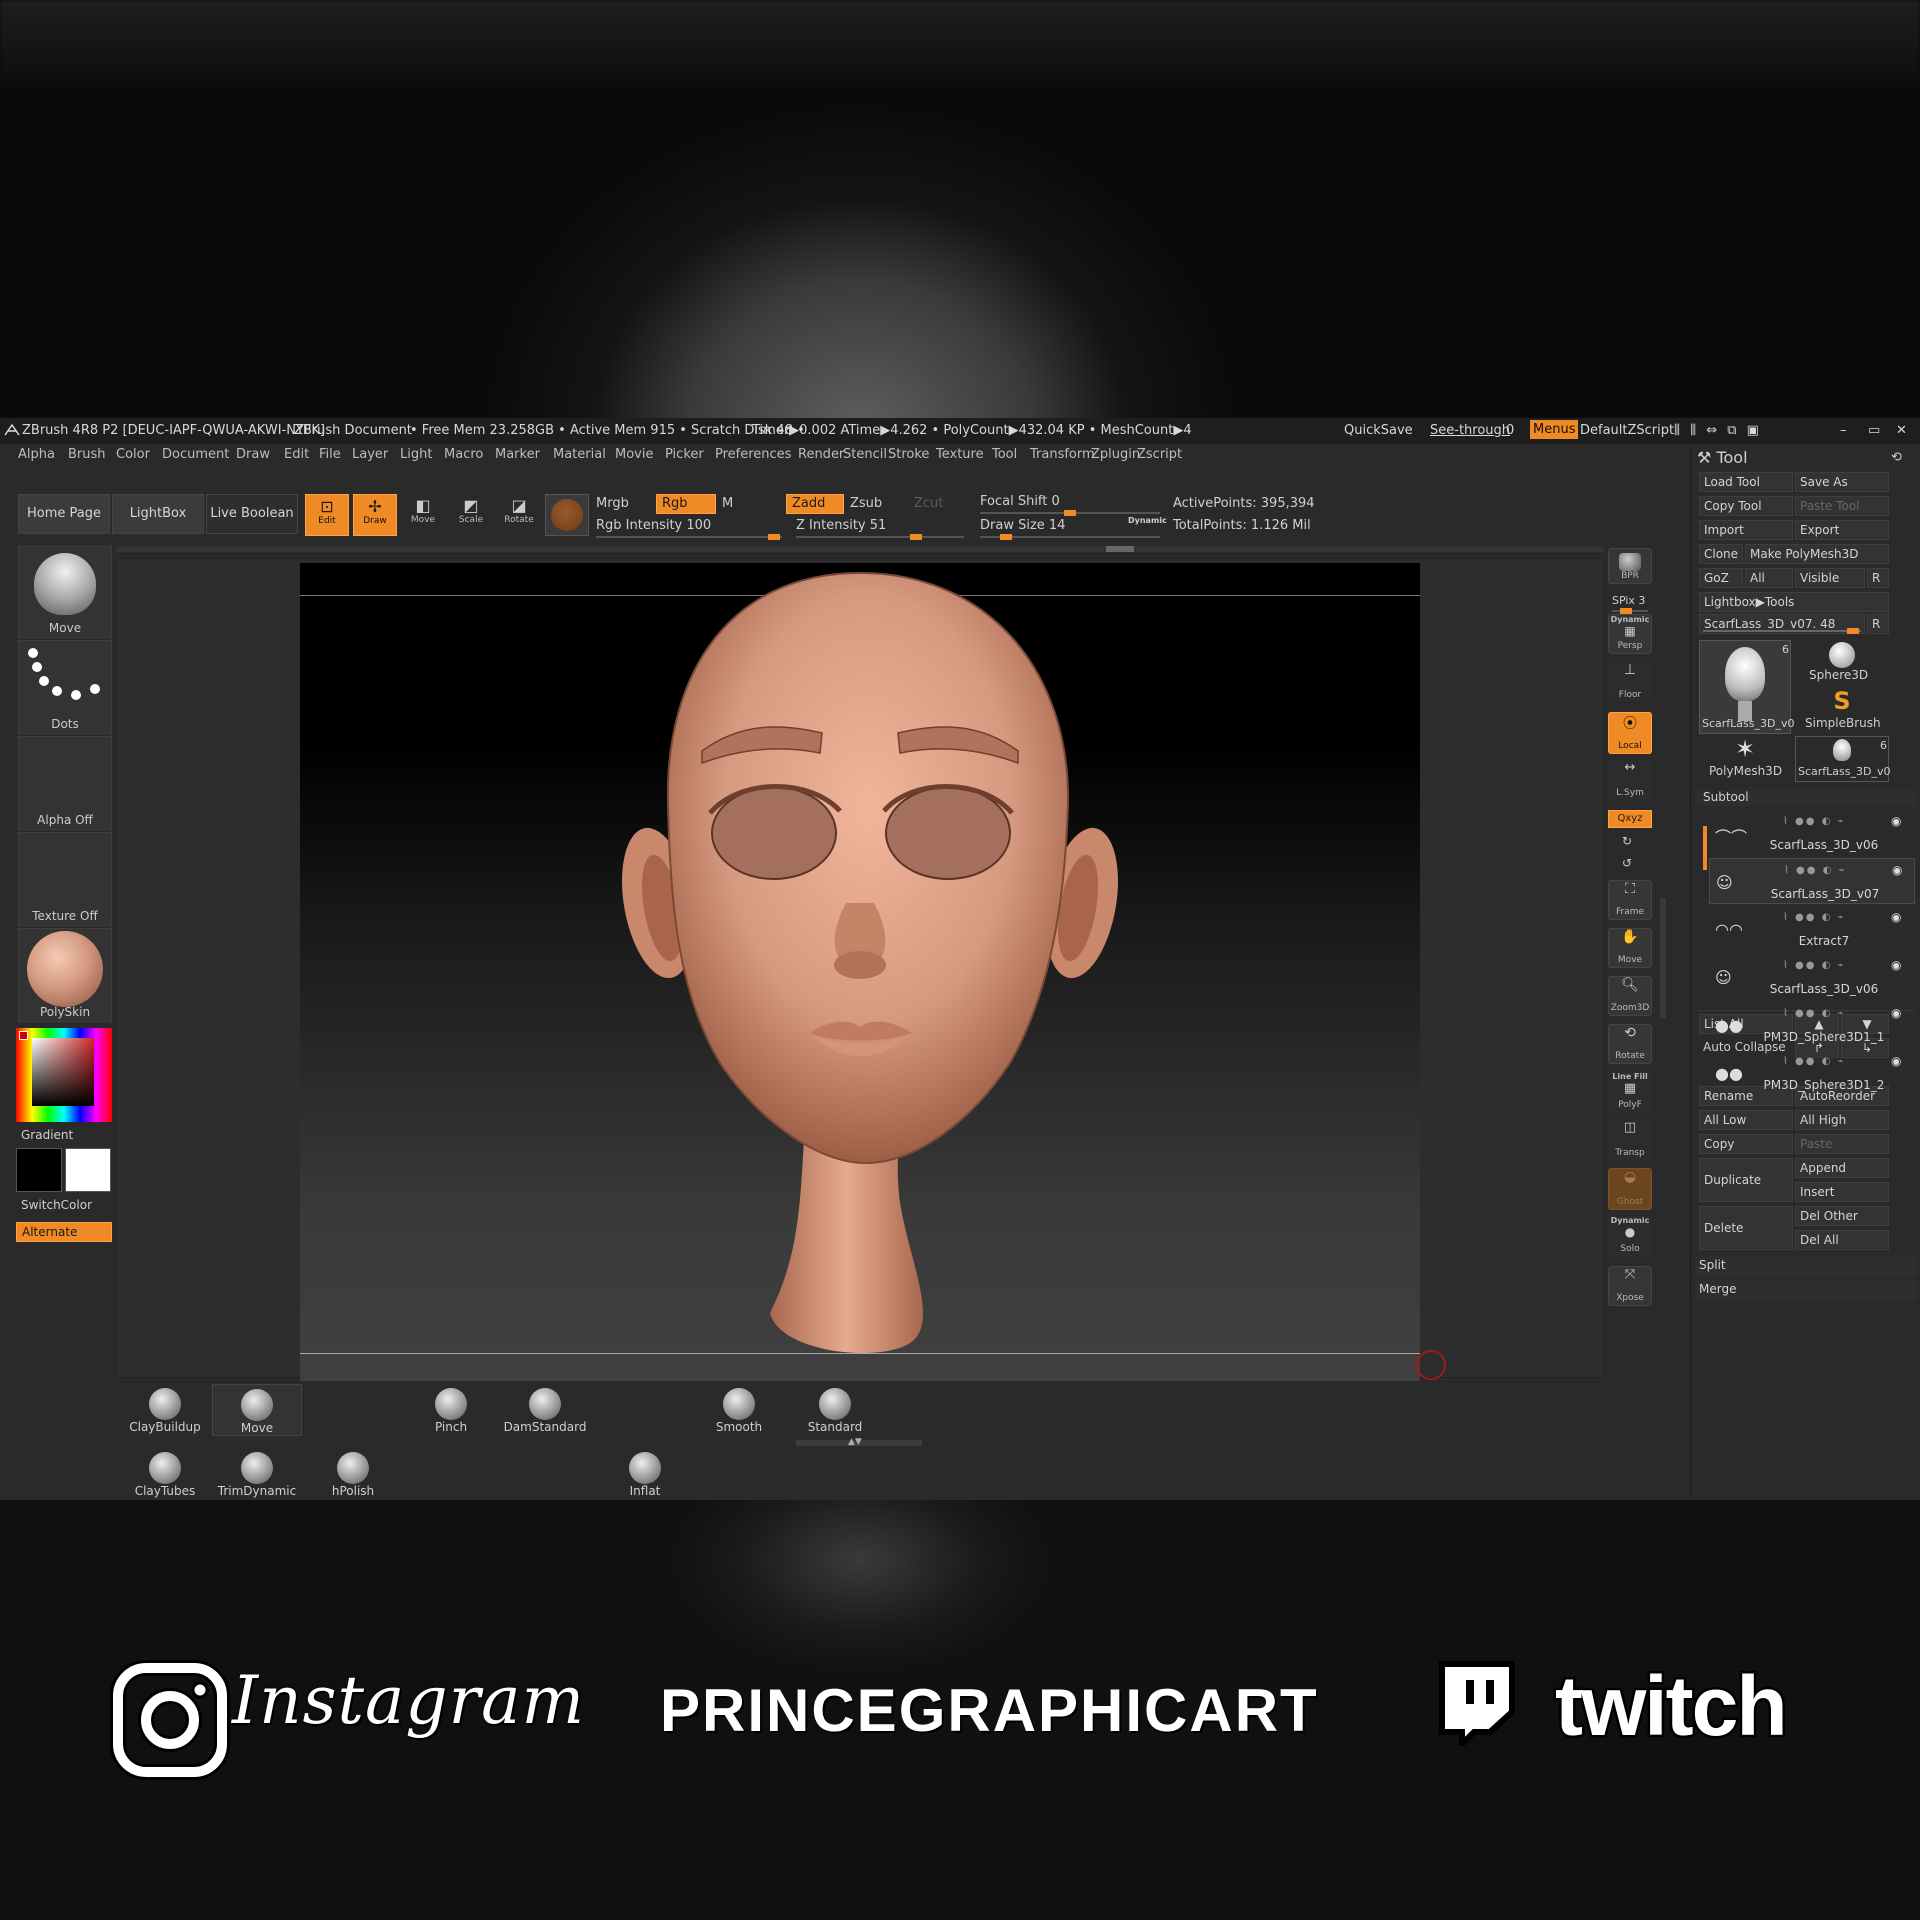 The width and height of the screenshot is (1920, 1920). Describe the element at coordinates (1627, 430) in the screenshot. I see `default-zscript-button: DefaultZScript` at that location.